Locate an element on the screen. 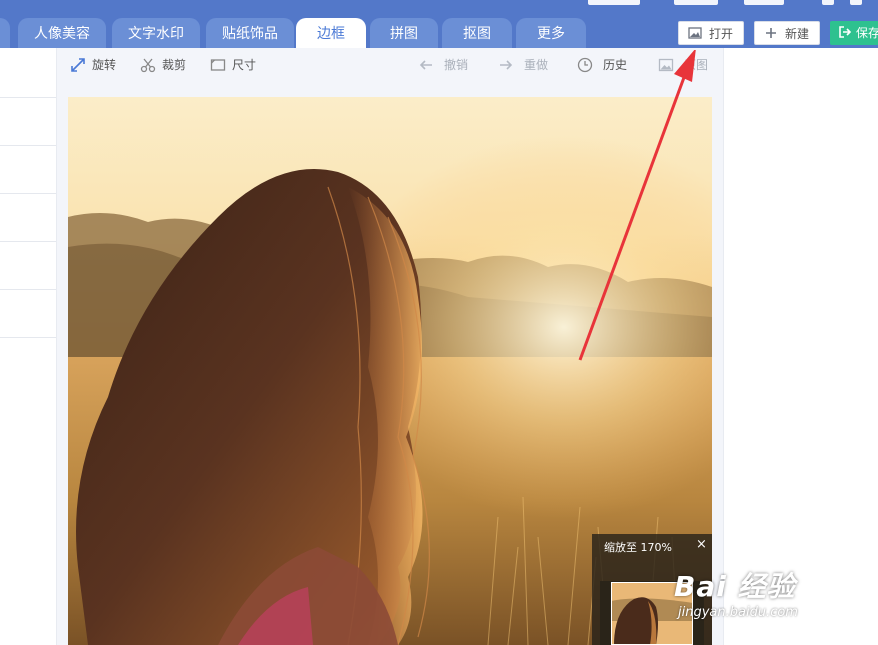  rotate-icon is located at coordinates (78, 65).